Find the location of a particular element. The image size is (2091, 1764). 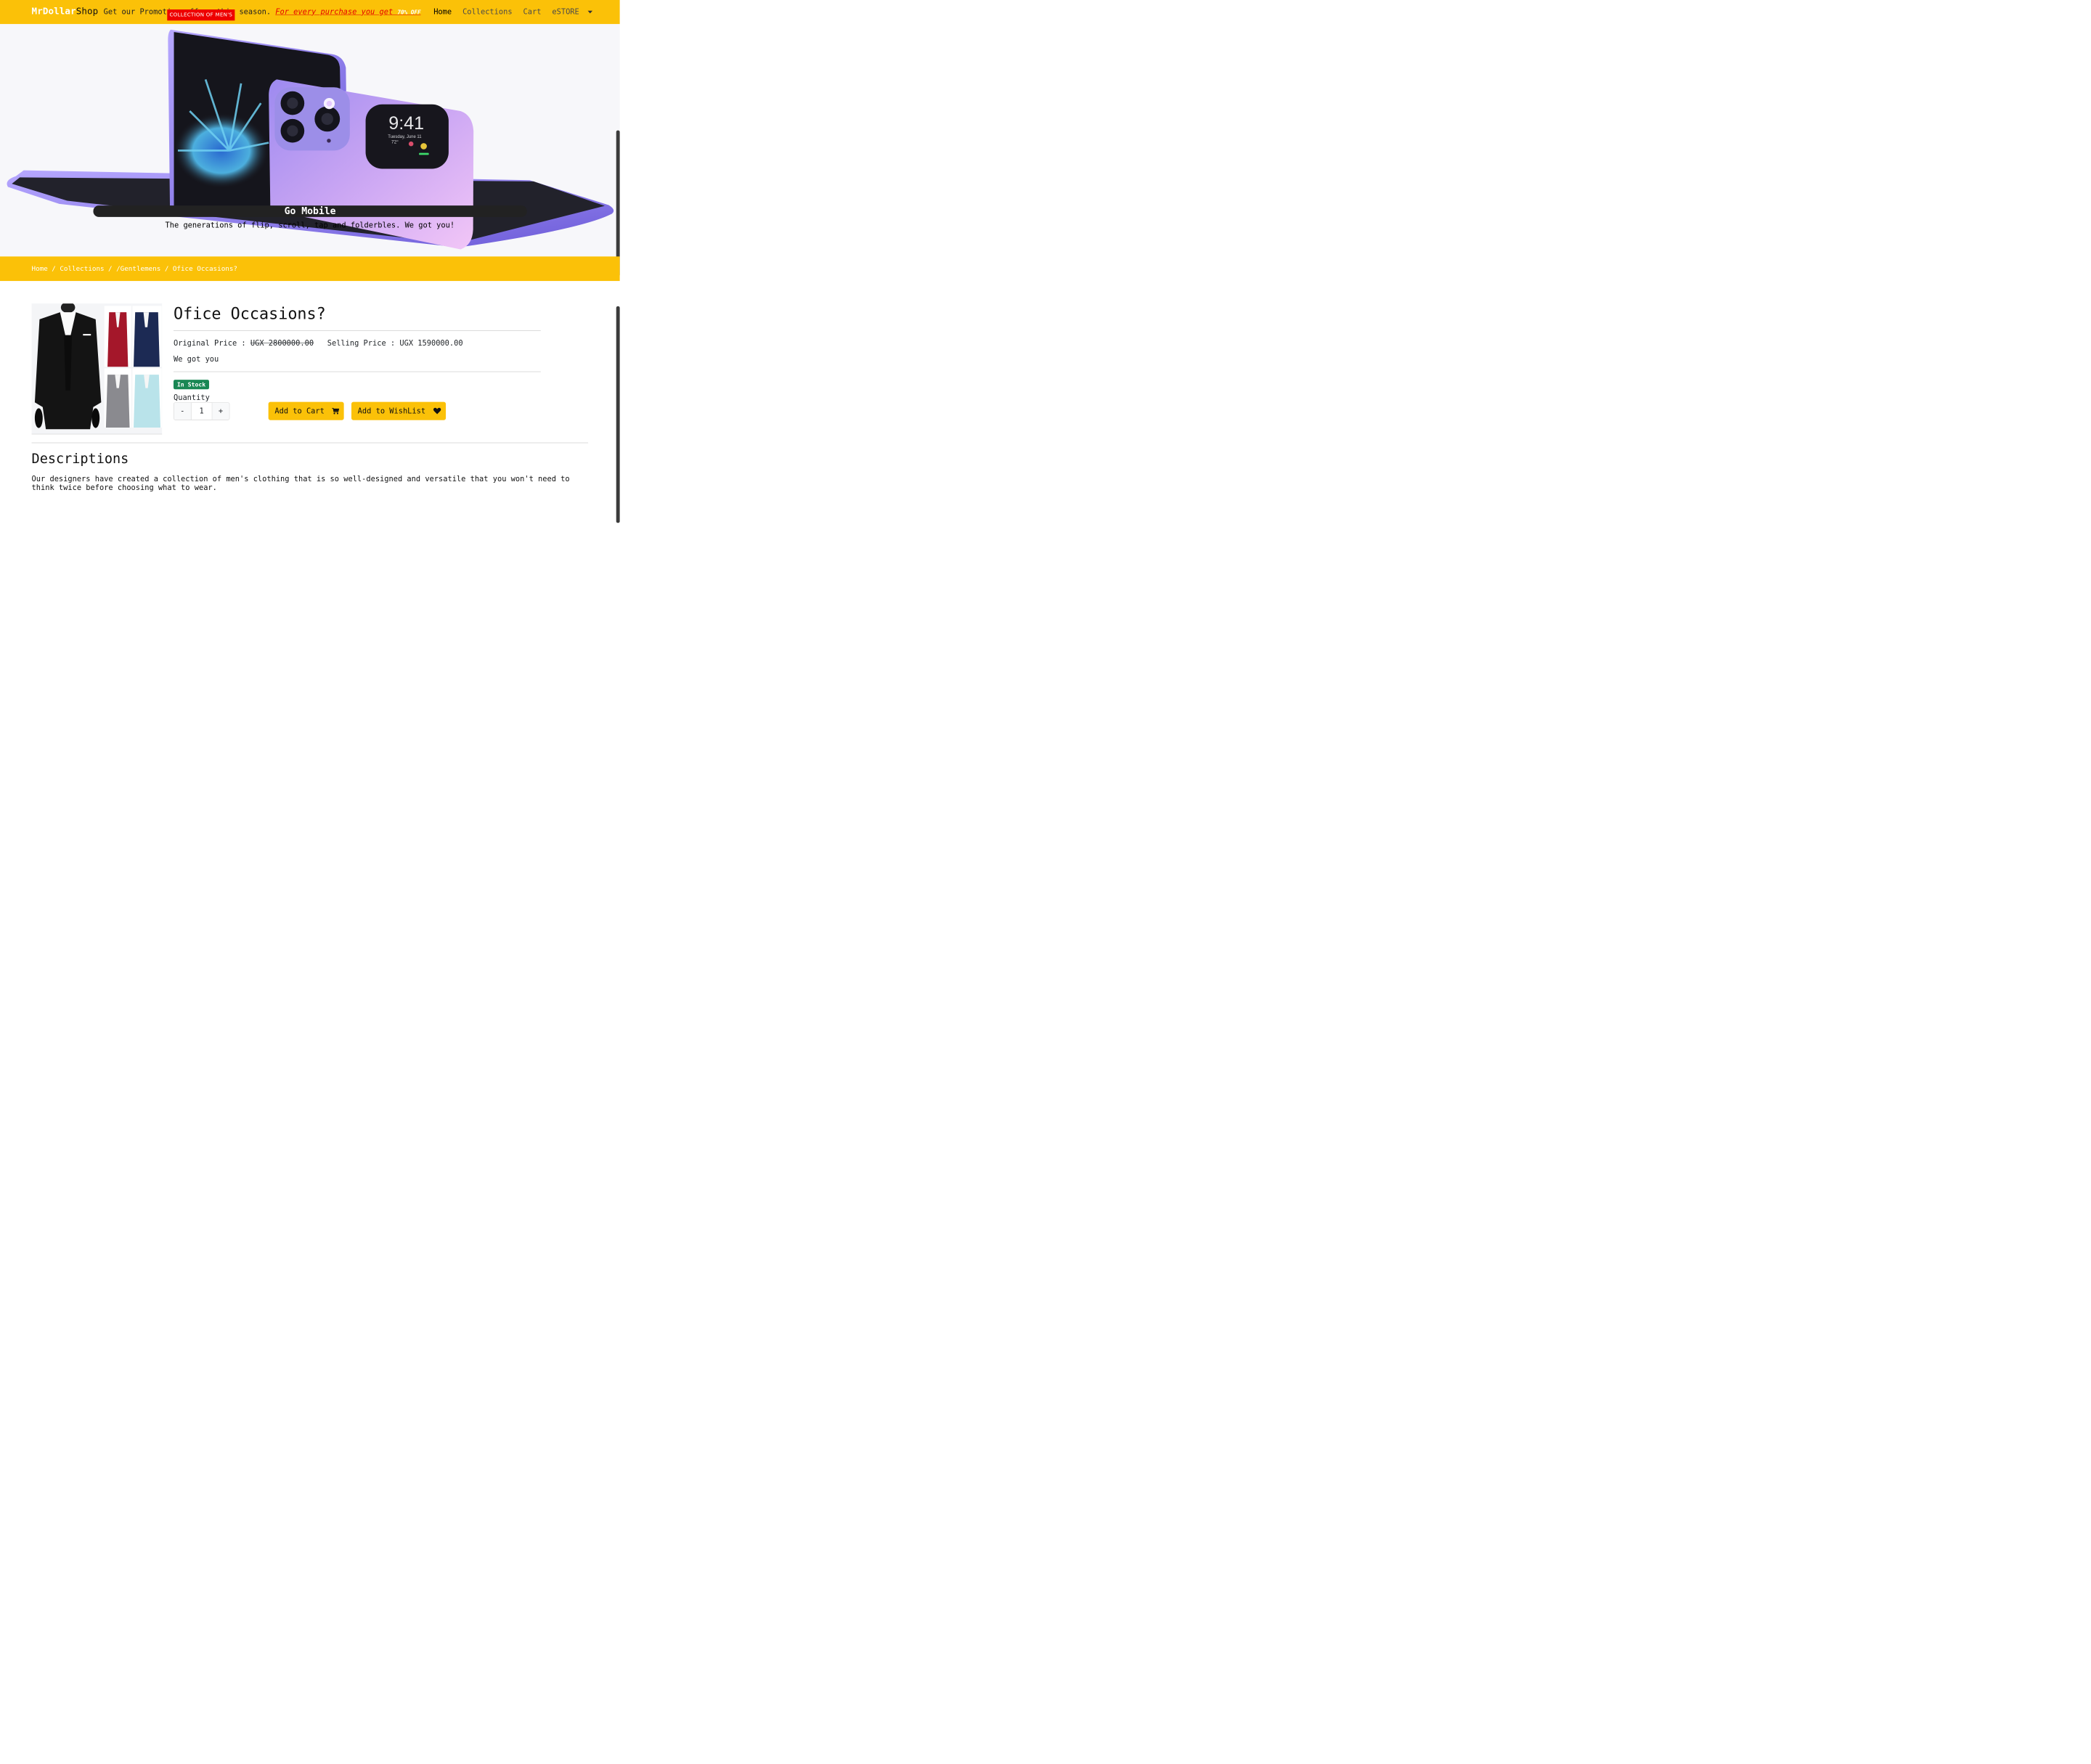

breadcrumb-category: /Gentlemens is located at coordinates (138, 269).